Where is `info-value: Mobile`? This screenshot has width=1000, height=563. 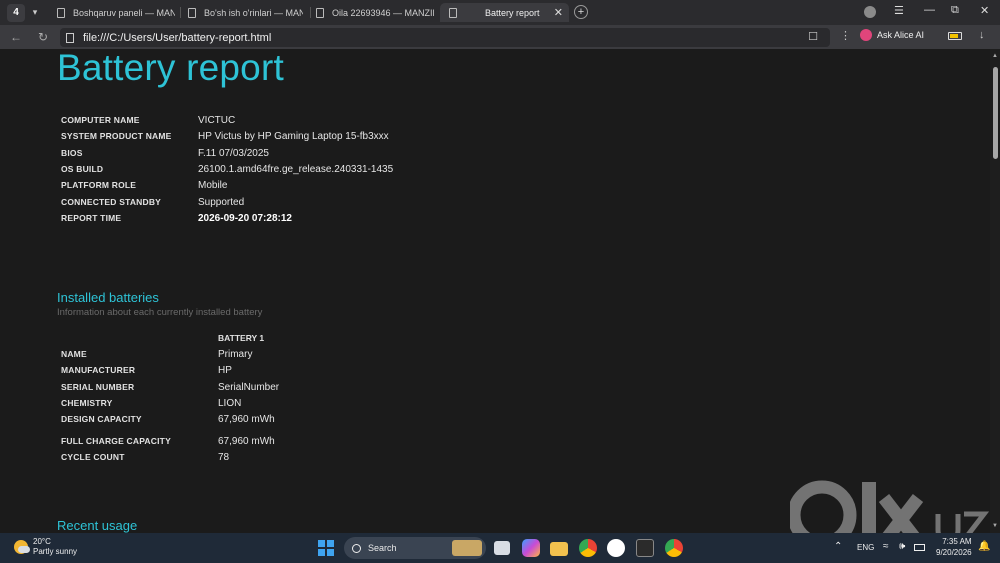
info-value: Mobile is located at coordinates (213, 185).